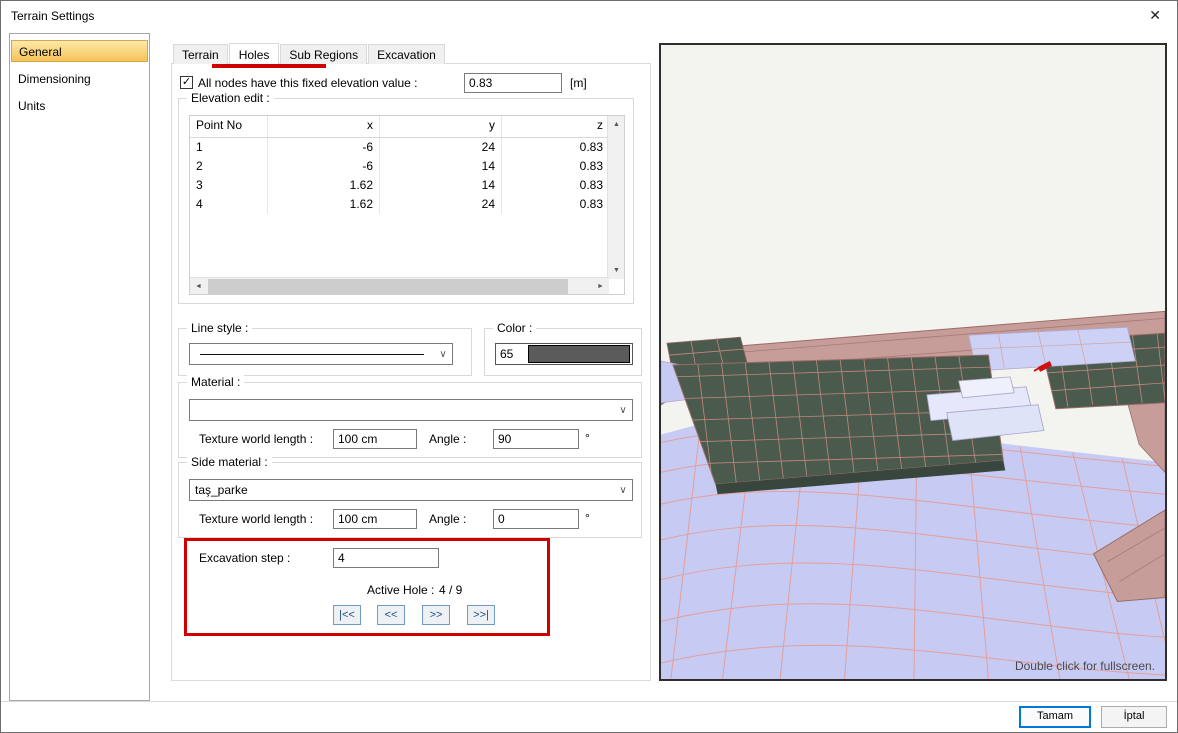 The width and height of the screenshot is (1178, 733). I want to click on color-picker: 65, so click(564, 354).